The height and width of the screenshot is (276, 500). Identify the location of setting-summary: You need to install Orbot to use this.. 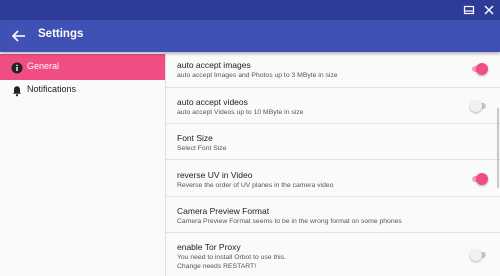
(231, 257).